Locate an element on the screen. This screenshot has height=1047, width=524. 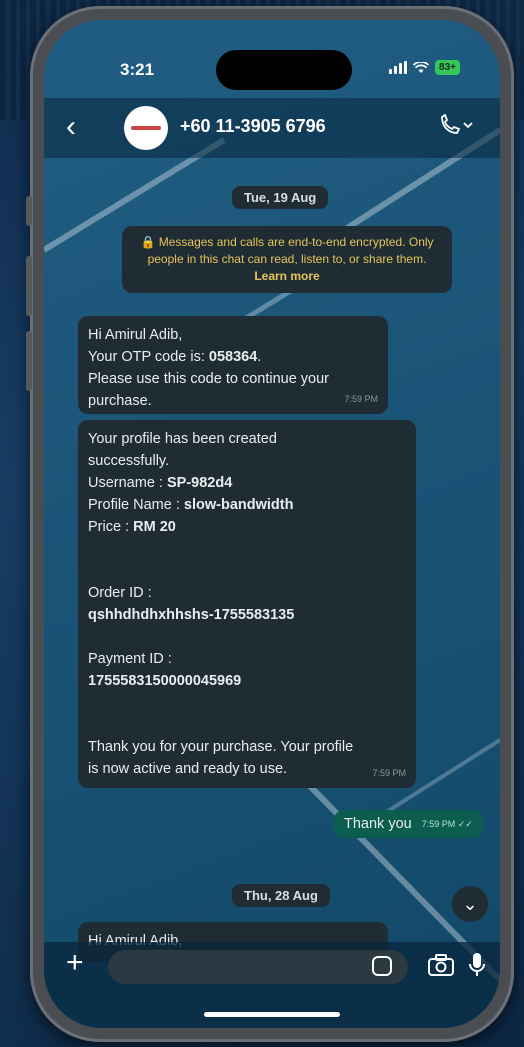
avatar is located at coordinates (146, 128).